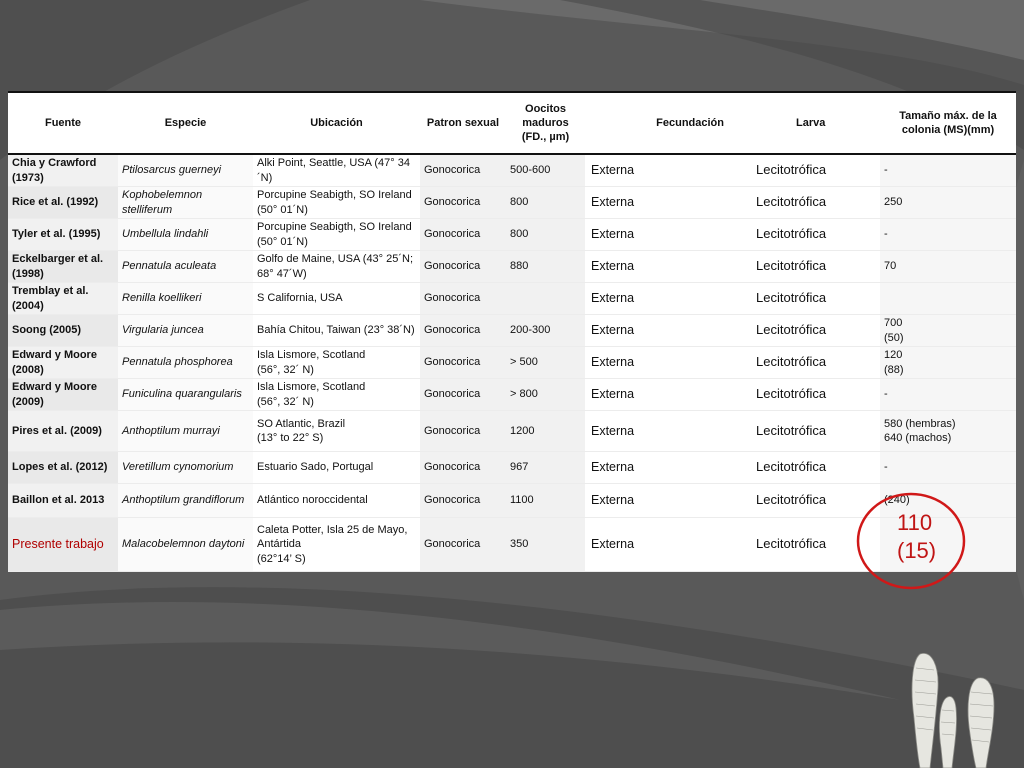  I want to click on header-ubicacion: Ubicación, so click(336, 122).